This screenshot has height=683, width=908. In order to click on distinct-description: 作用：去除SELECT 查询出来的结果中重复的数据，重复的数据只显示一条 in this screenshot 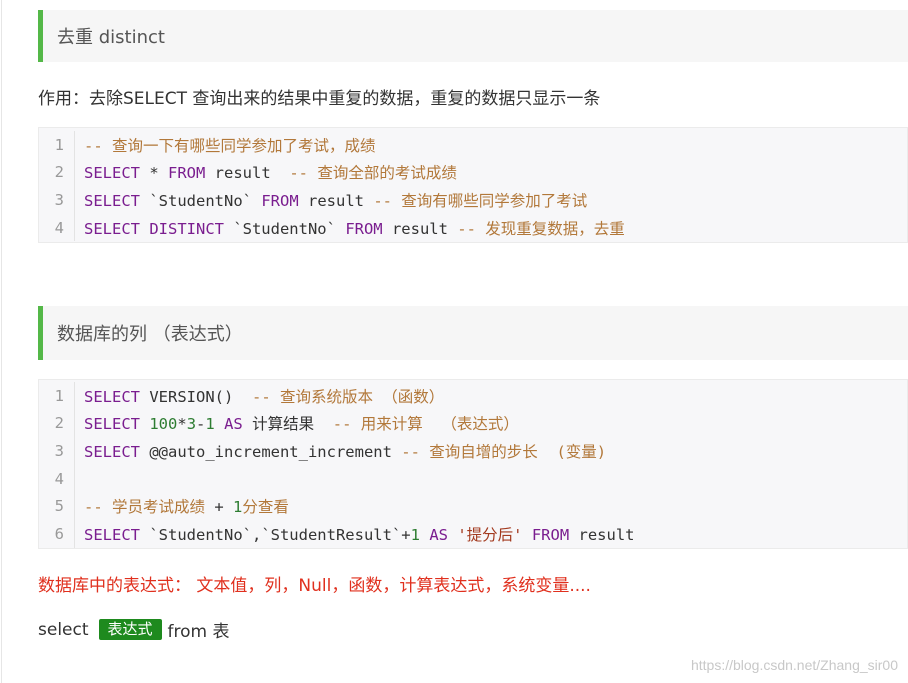, I will do `click(319, 99)`.